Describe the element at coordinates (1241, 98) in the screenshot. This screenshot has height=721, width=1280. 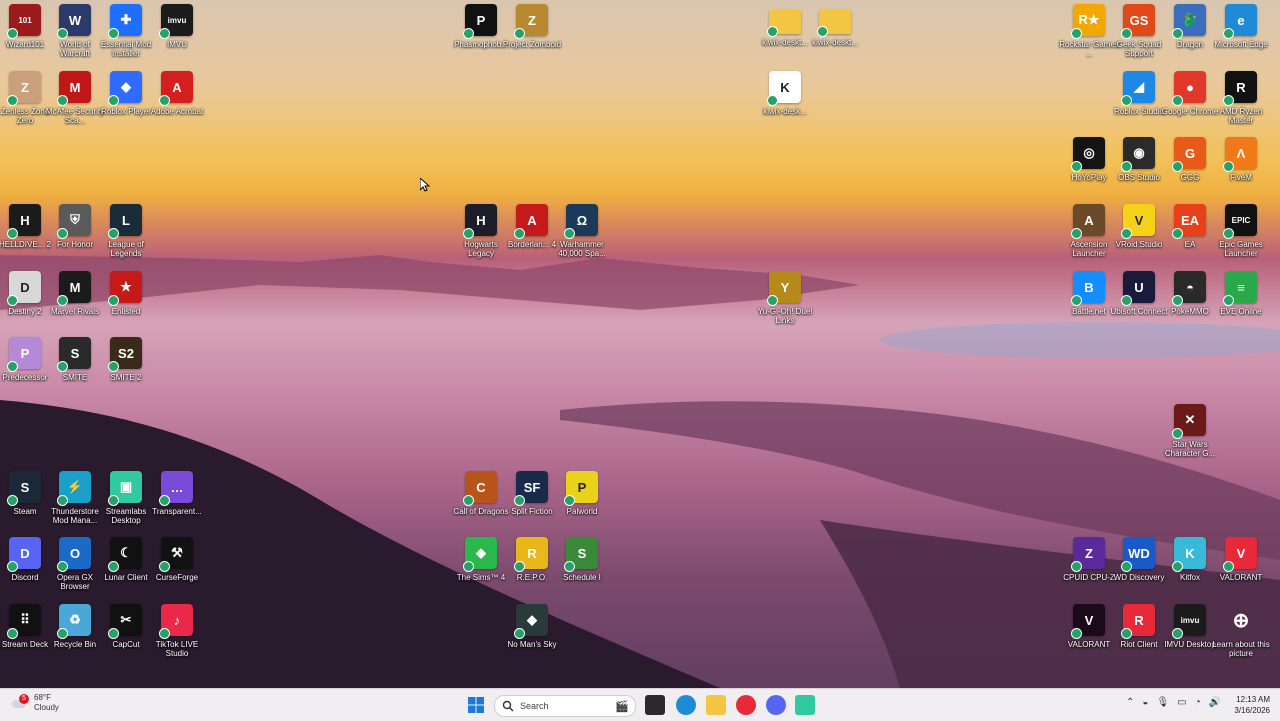
I see `desktop-icon-amd: R AMD Ryzen Master` at that location.